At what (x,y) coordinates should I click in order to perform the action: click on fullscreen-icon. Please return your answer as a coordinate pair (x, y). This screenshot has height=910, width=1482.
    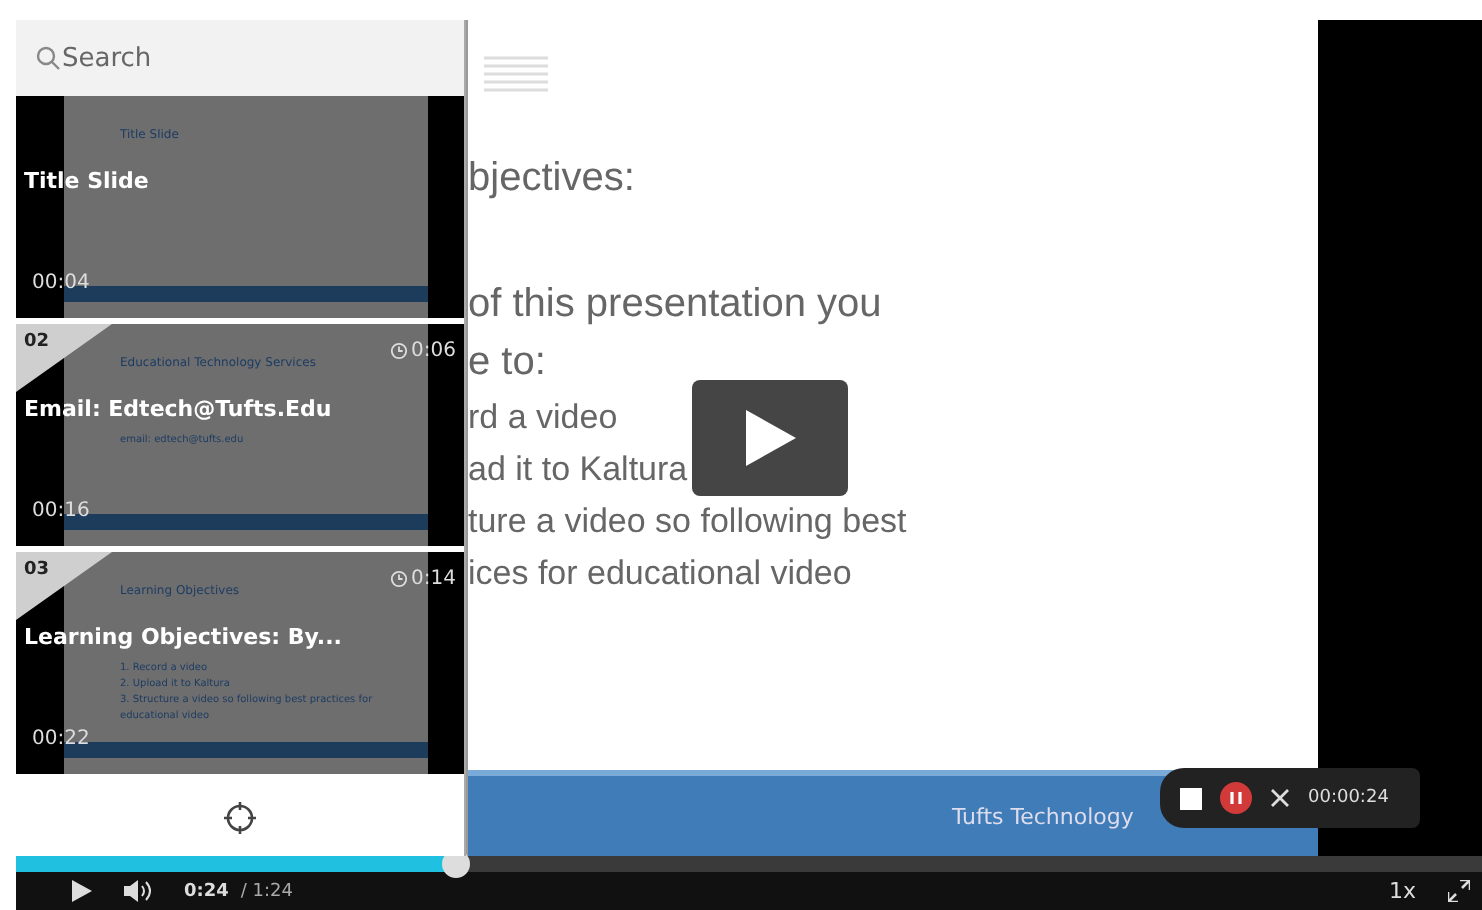
    Looking at the image, I should click on (1459, 891).